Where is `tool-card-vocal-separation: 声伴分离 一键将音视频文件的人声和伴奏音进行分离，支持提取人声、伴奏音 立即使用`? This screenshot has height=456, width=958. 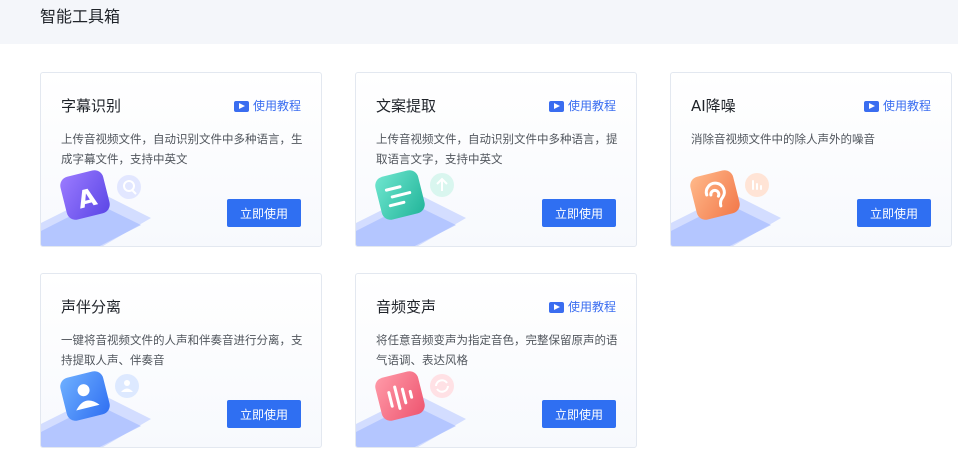
tool-card-vocal-separation: 声伴分离 一键将音视频文件的人声和伴奏音进行分离，支持提取人声、伴奏音 立即使用 is located at coordinates (181, 360).